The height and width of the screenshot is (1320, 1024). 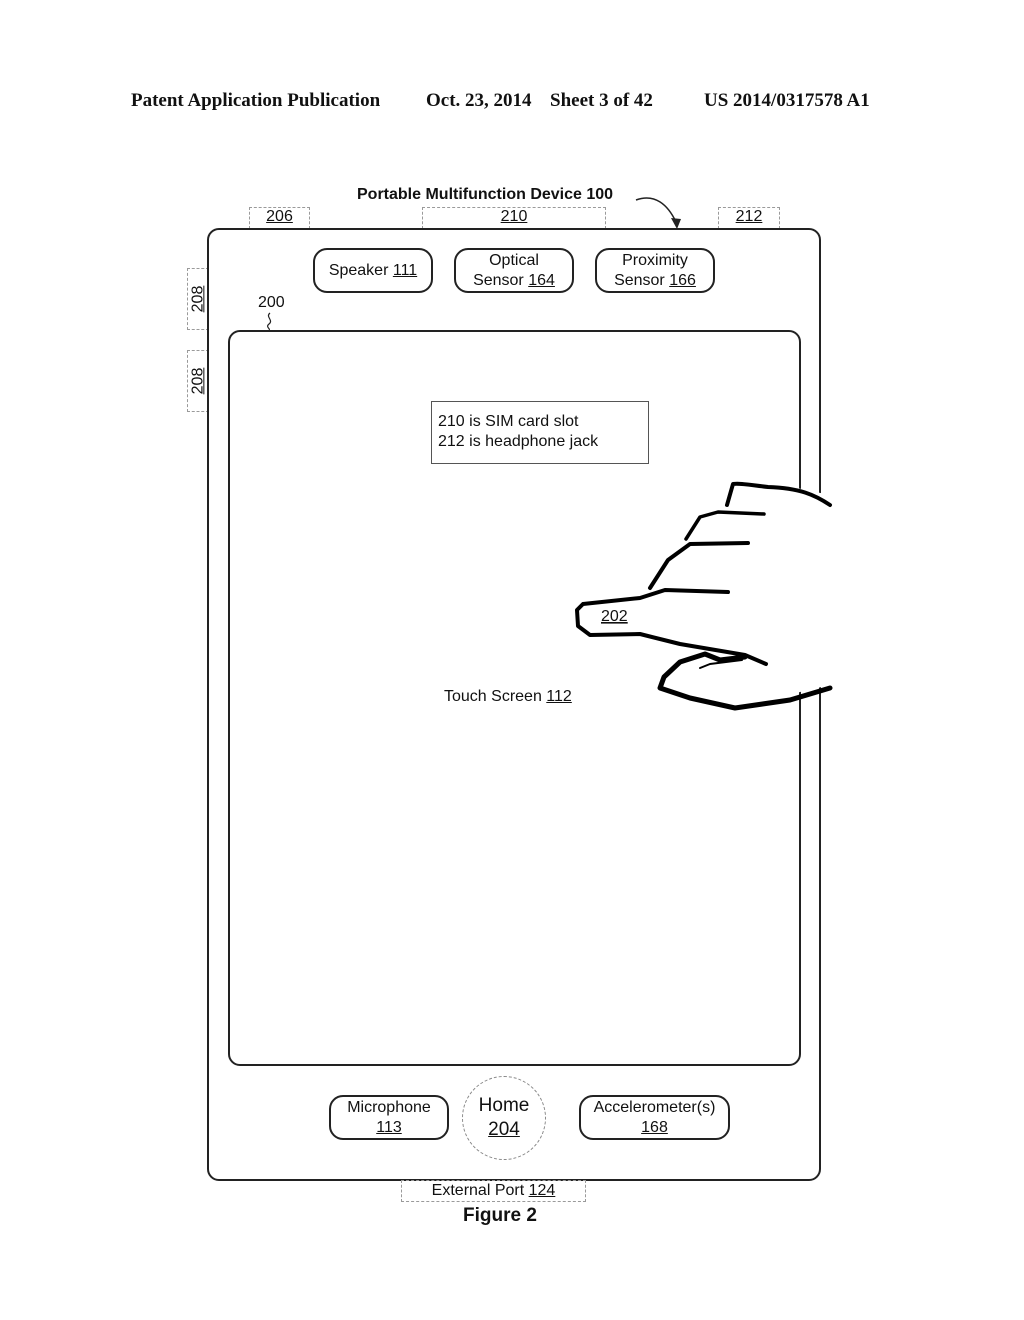 What do you see at coordinates (500, 1215) in the screenshot?
I see `figure-caption: Figure 2` at bounding box center [500, 1215].